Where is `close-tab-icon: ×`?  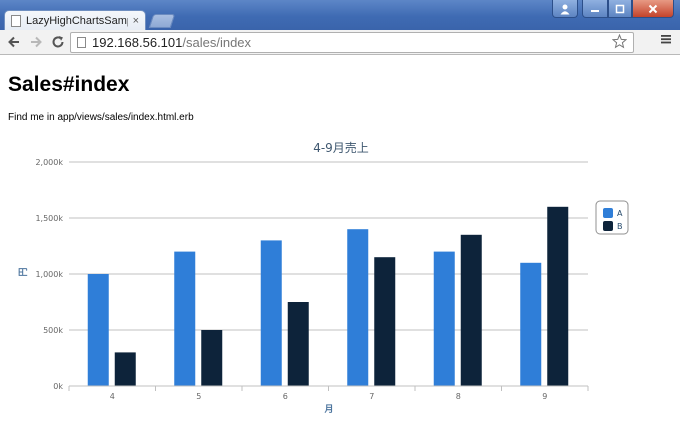
close-tab-icon: × is located at coordinates (136, 21).